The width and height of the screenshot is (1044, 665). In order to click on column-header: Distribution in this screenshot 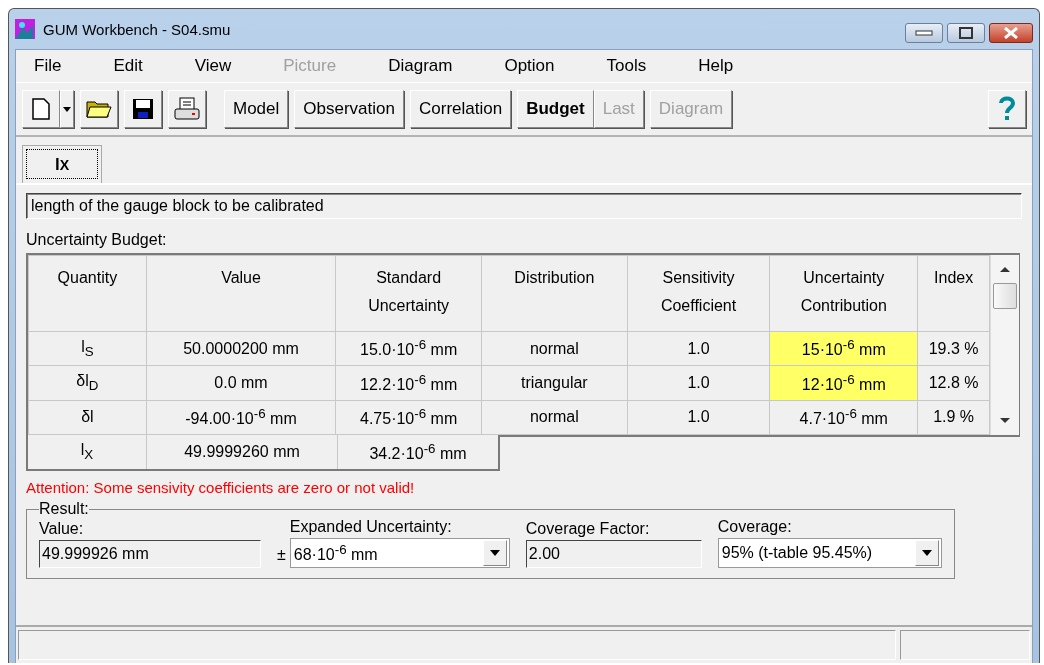, I will do `click(554, 293)`.